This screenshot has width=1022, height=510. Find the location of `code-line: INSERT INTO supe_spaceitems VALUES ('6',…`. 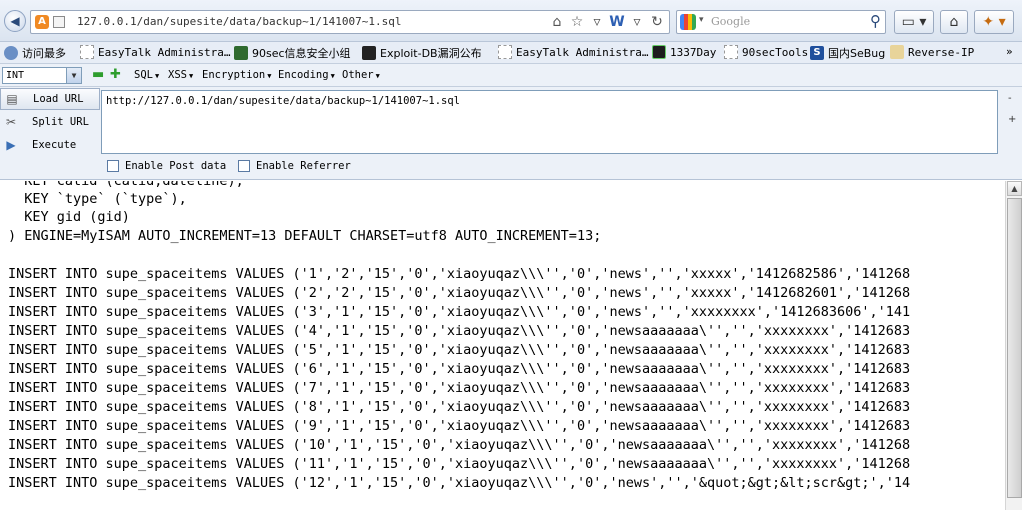

code-line: INSERT INTO supe_spaceitems VALUES ('6',… is located at coordinates (459, 369).